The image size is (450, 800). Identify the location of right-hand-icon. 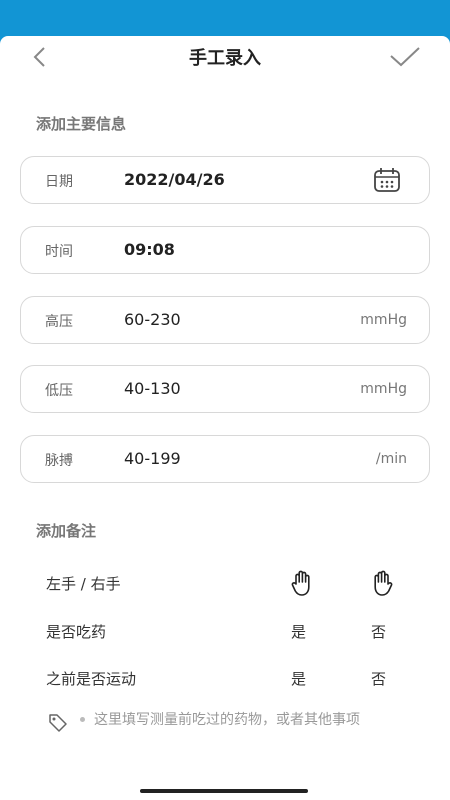
(381, 583).